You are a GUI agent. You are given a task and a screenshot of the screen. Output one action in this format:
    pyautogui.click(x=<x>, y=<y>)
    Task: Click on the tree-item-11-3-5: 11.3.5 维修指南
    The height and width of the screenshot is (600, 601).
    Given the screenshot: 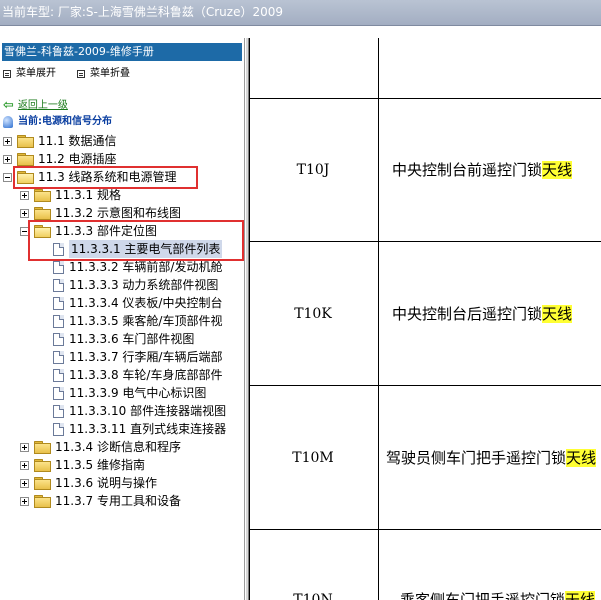 What is the action you would take?
    pyautogui.click(x=82, y=465)
    